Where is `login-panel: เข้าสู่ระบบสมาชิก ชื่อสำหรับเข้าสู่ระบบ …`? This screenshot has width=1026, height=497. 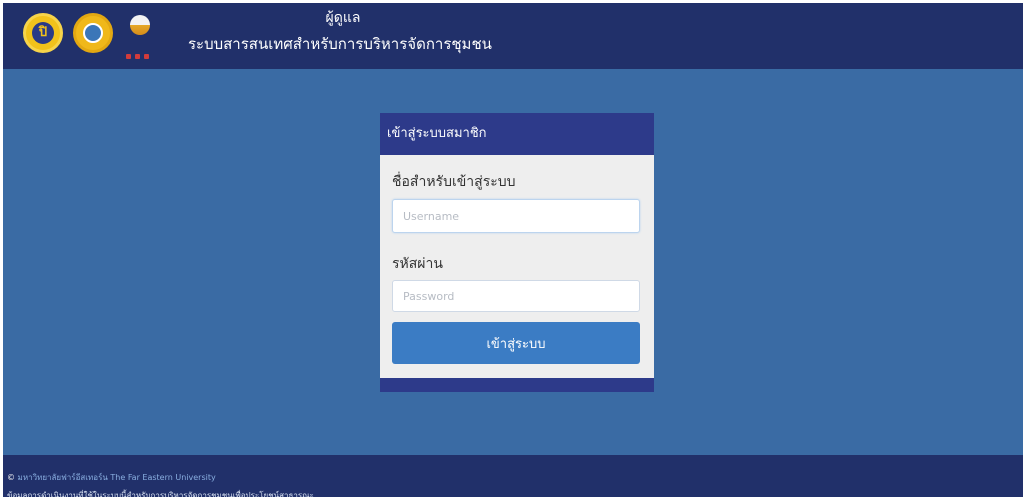
login-panel: เข้าสู่ระบบสมาชิก ชื่อสำหรับเข้าสู่ระบบ … is located at coordinates (517, 252).